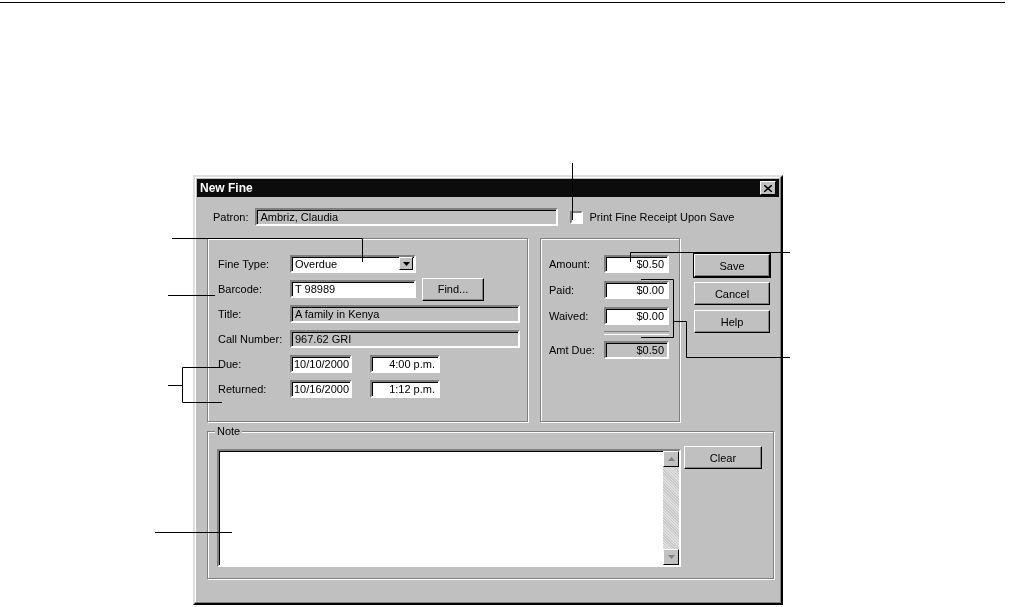  What do you see at coordinates (732, 293) in the screenshot?
I see `dialog-button: Cancel` at bounding box center [732, 293].